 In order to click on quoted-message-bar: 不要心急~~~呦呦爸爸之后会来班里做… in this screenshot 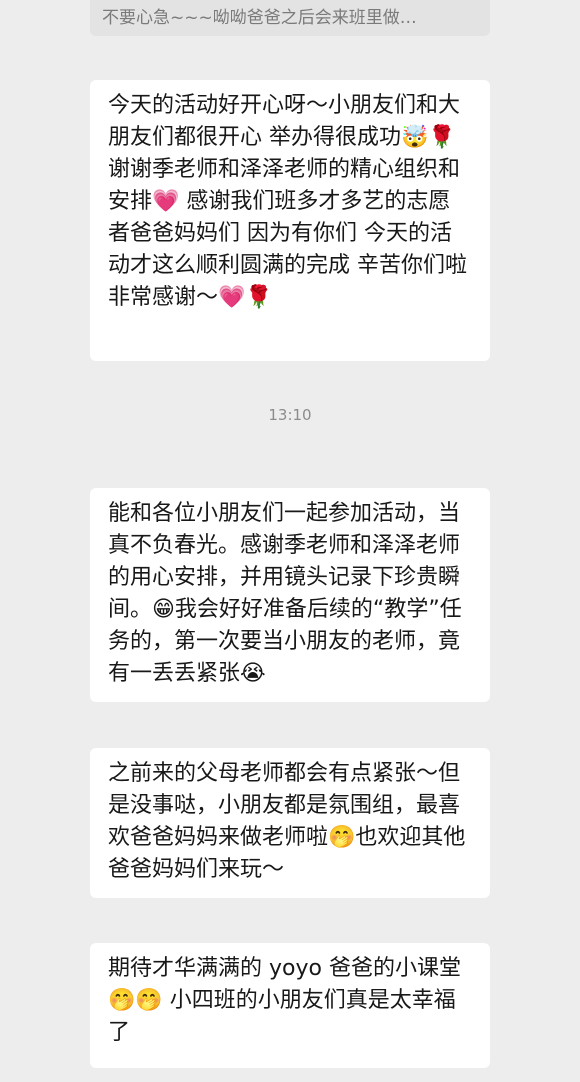, I will do `click(290, 18)`.